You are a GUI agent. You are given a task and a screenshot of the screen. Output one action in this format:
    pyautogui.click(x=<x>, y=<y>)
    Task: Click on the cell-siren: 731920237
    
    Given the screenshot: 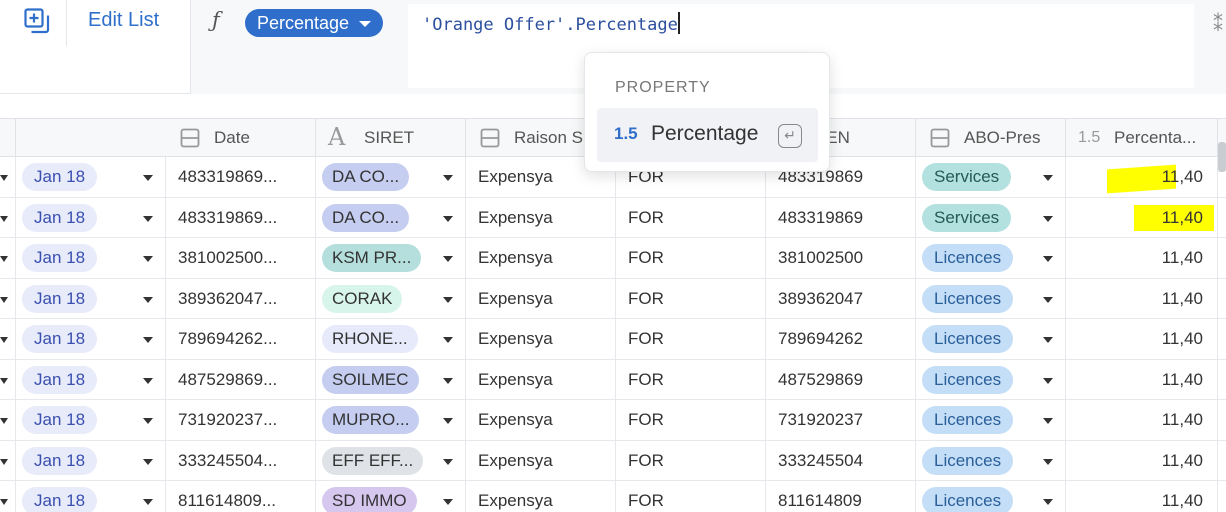 What is the action you would take?
    pyautogui.click(x=841, y=420)
    